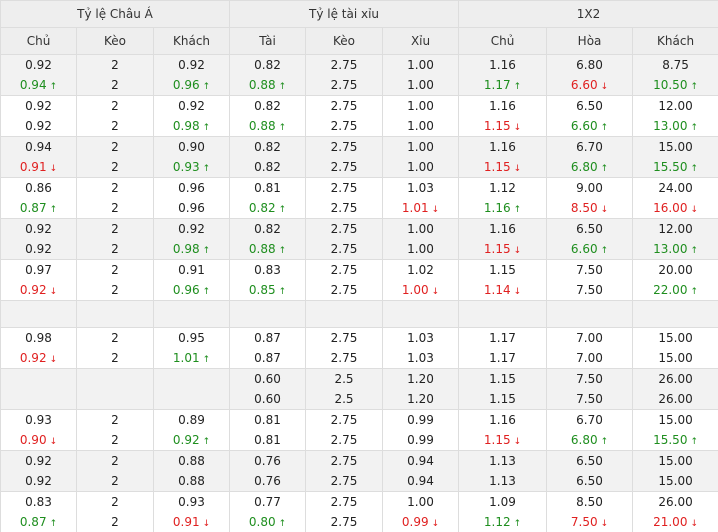 This screenshot has height=532, width=718. I want to click on odds-value-text: 0.96, so click(191, 208).